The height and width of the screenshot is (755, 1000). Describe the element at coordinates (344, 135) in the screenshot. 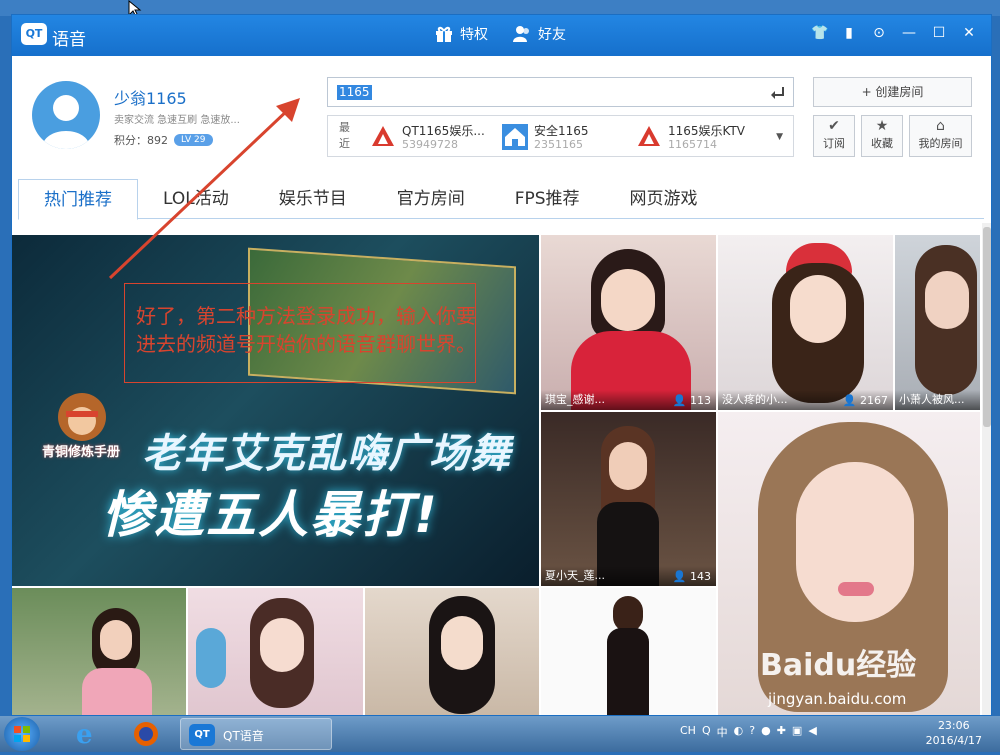

I see `recent-label: 最近` at that location.